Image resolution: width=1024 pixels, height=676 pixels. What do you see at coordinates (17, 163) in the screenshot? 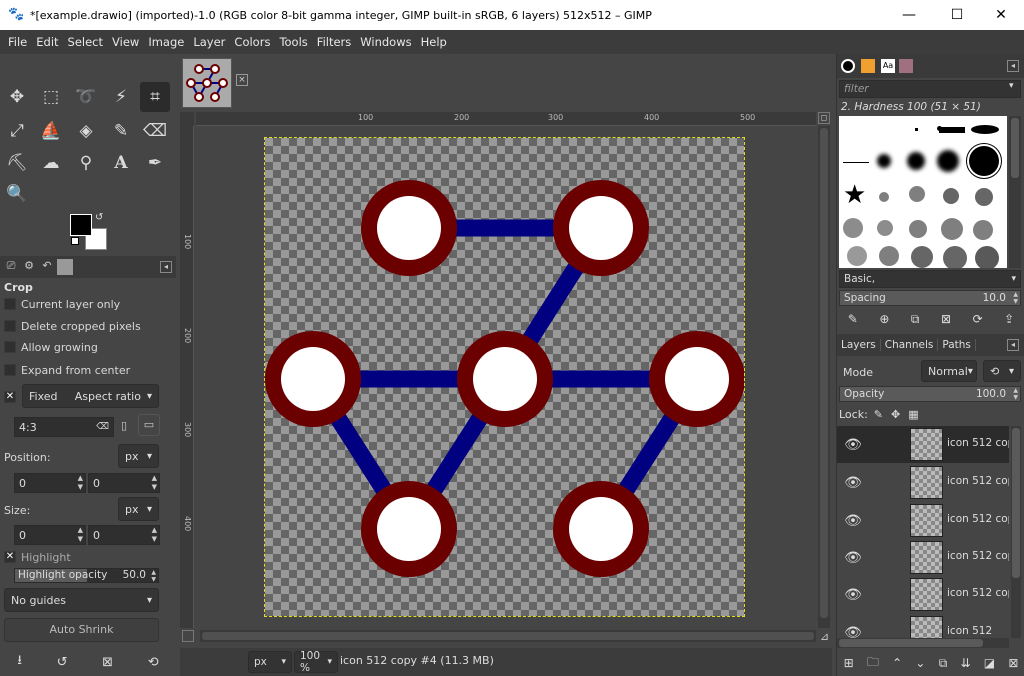
I see `clone-icon: ⛏` at bounding box center [17, 163].